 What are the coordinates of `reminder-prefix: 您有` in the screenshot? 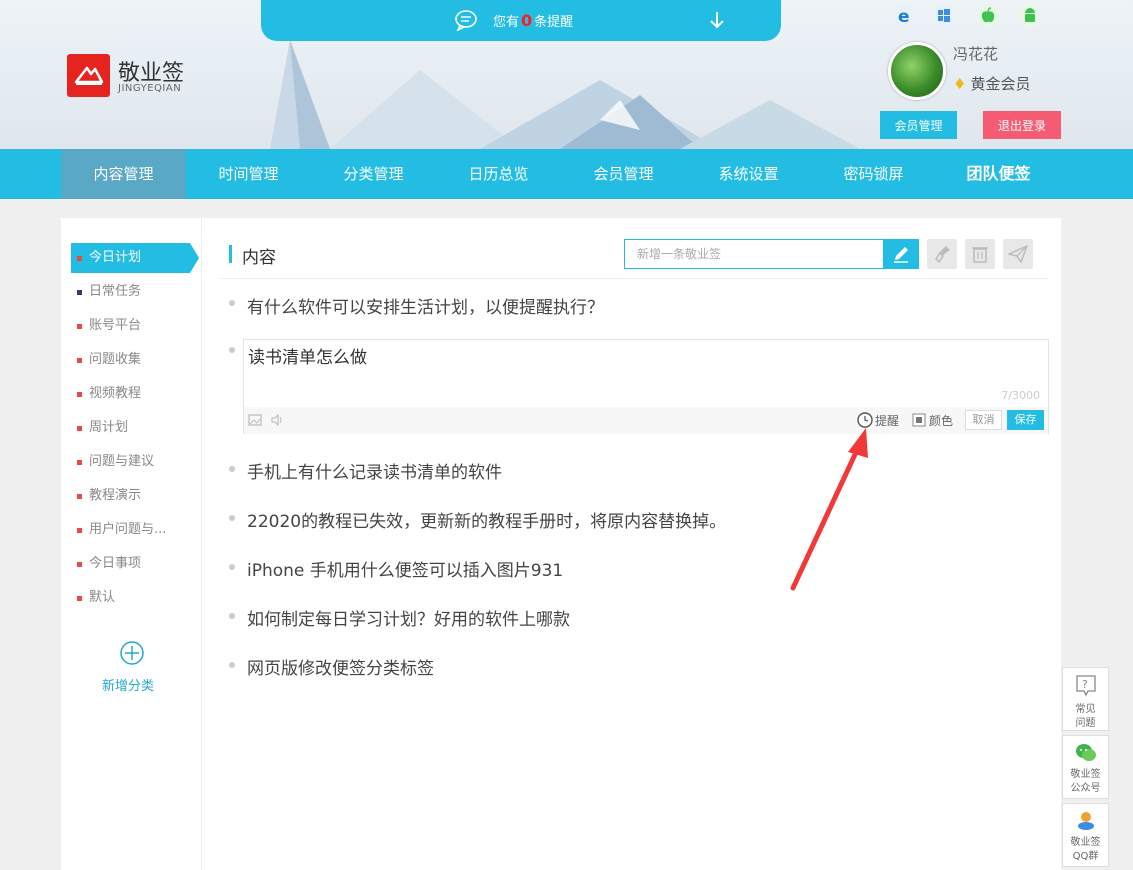 It's located at (506, 22).